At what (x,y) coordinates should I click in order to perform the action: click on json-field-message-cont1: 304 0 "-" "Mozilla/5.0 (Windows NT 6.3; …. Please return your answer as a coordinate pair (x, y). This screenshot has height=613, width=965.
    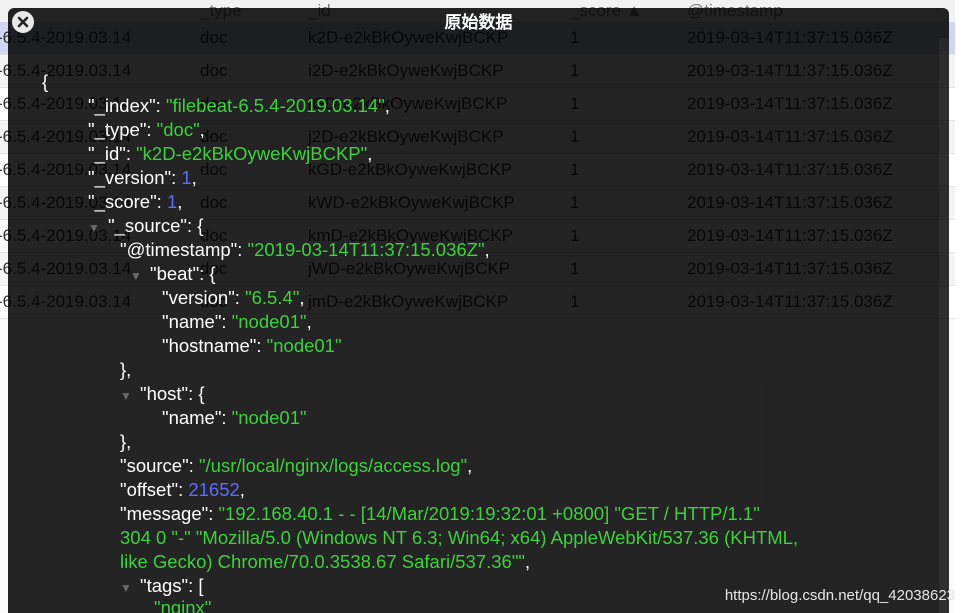
    Looking at the image, I should click on (459, 537).